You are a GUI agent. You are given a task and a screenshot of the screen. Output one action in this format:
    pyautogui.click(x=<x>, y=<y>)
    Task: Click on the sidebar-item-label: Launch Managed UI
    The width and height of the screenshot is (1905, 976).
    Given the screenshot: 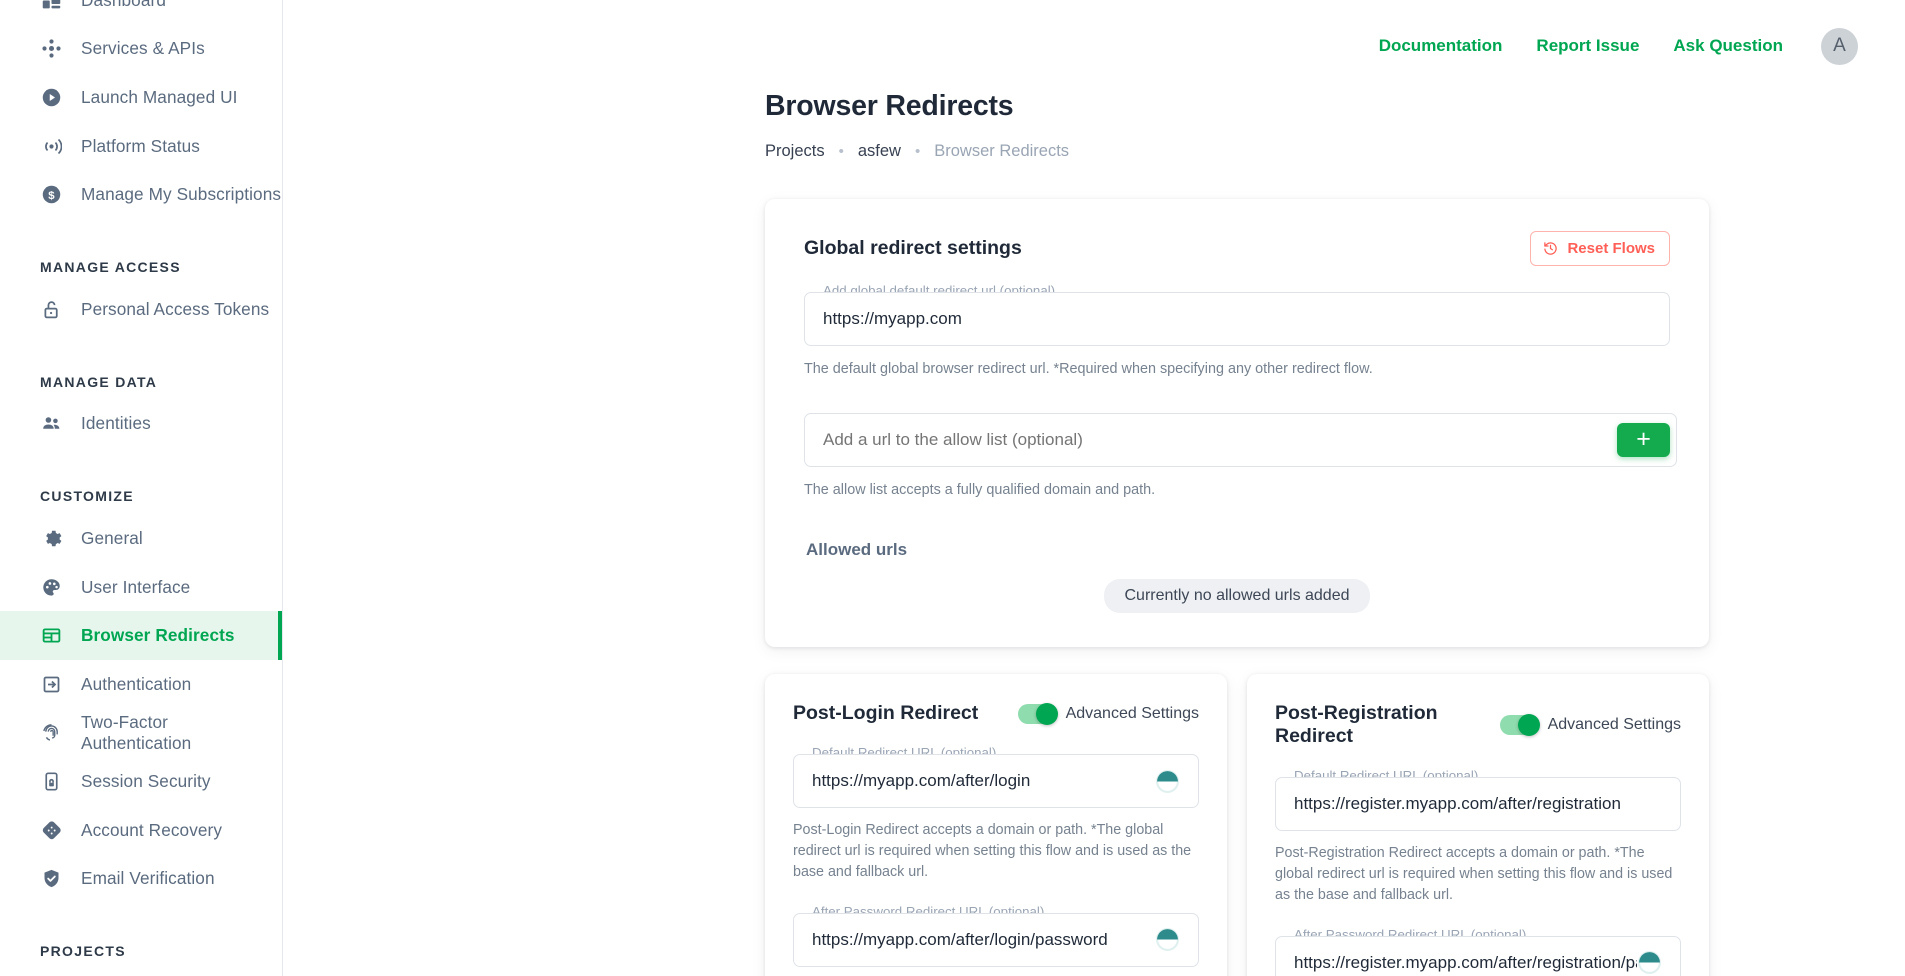 What is the action you would take?
    pyautogui.click(x=159, y=96)
    